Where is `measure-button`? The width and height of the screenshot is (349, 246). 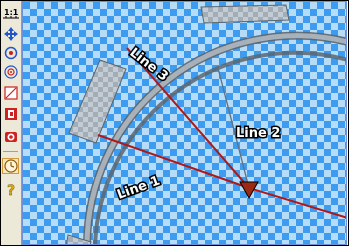 measure-button is located at coordinates (10, 93).